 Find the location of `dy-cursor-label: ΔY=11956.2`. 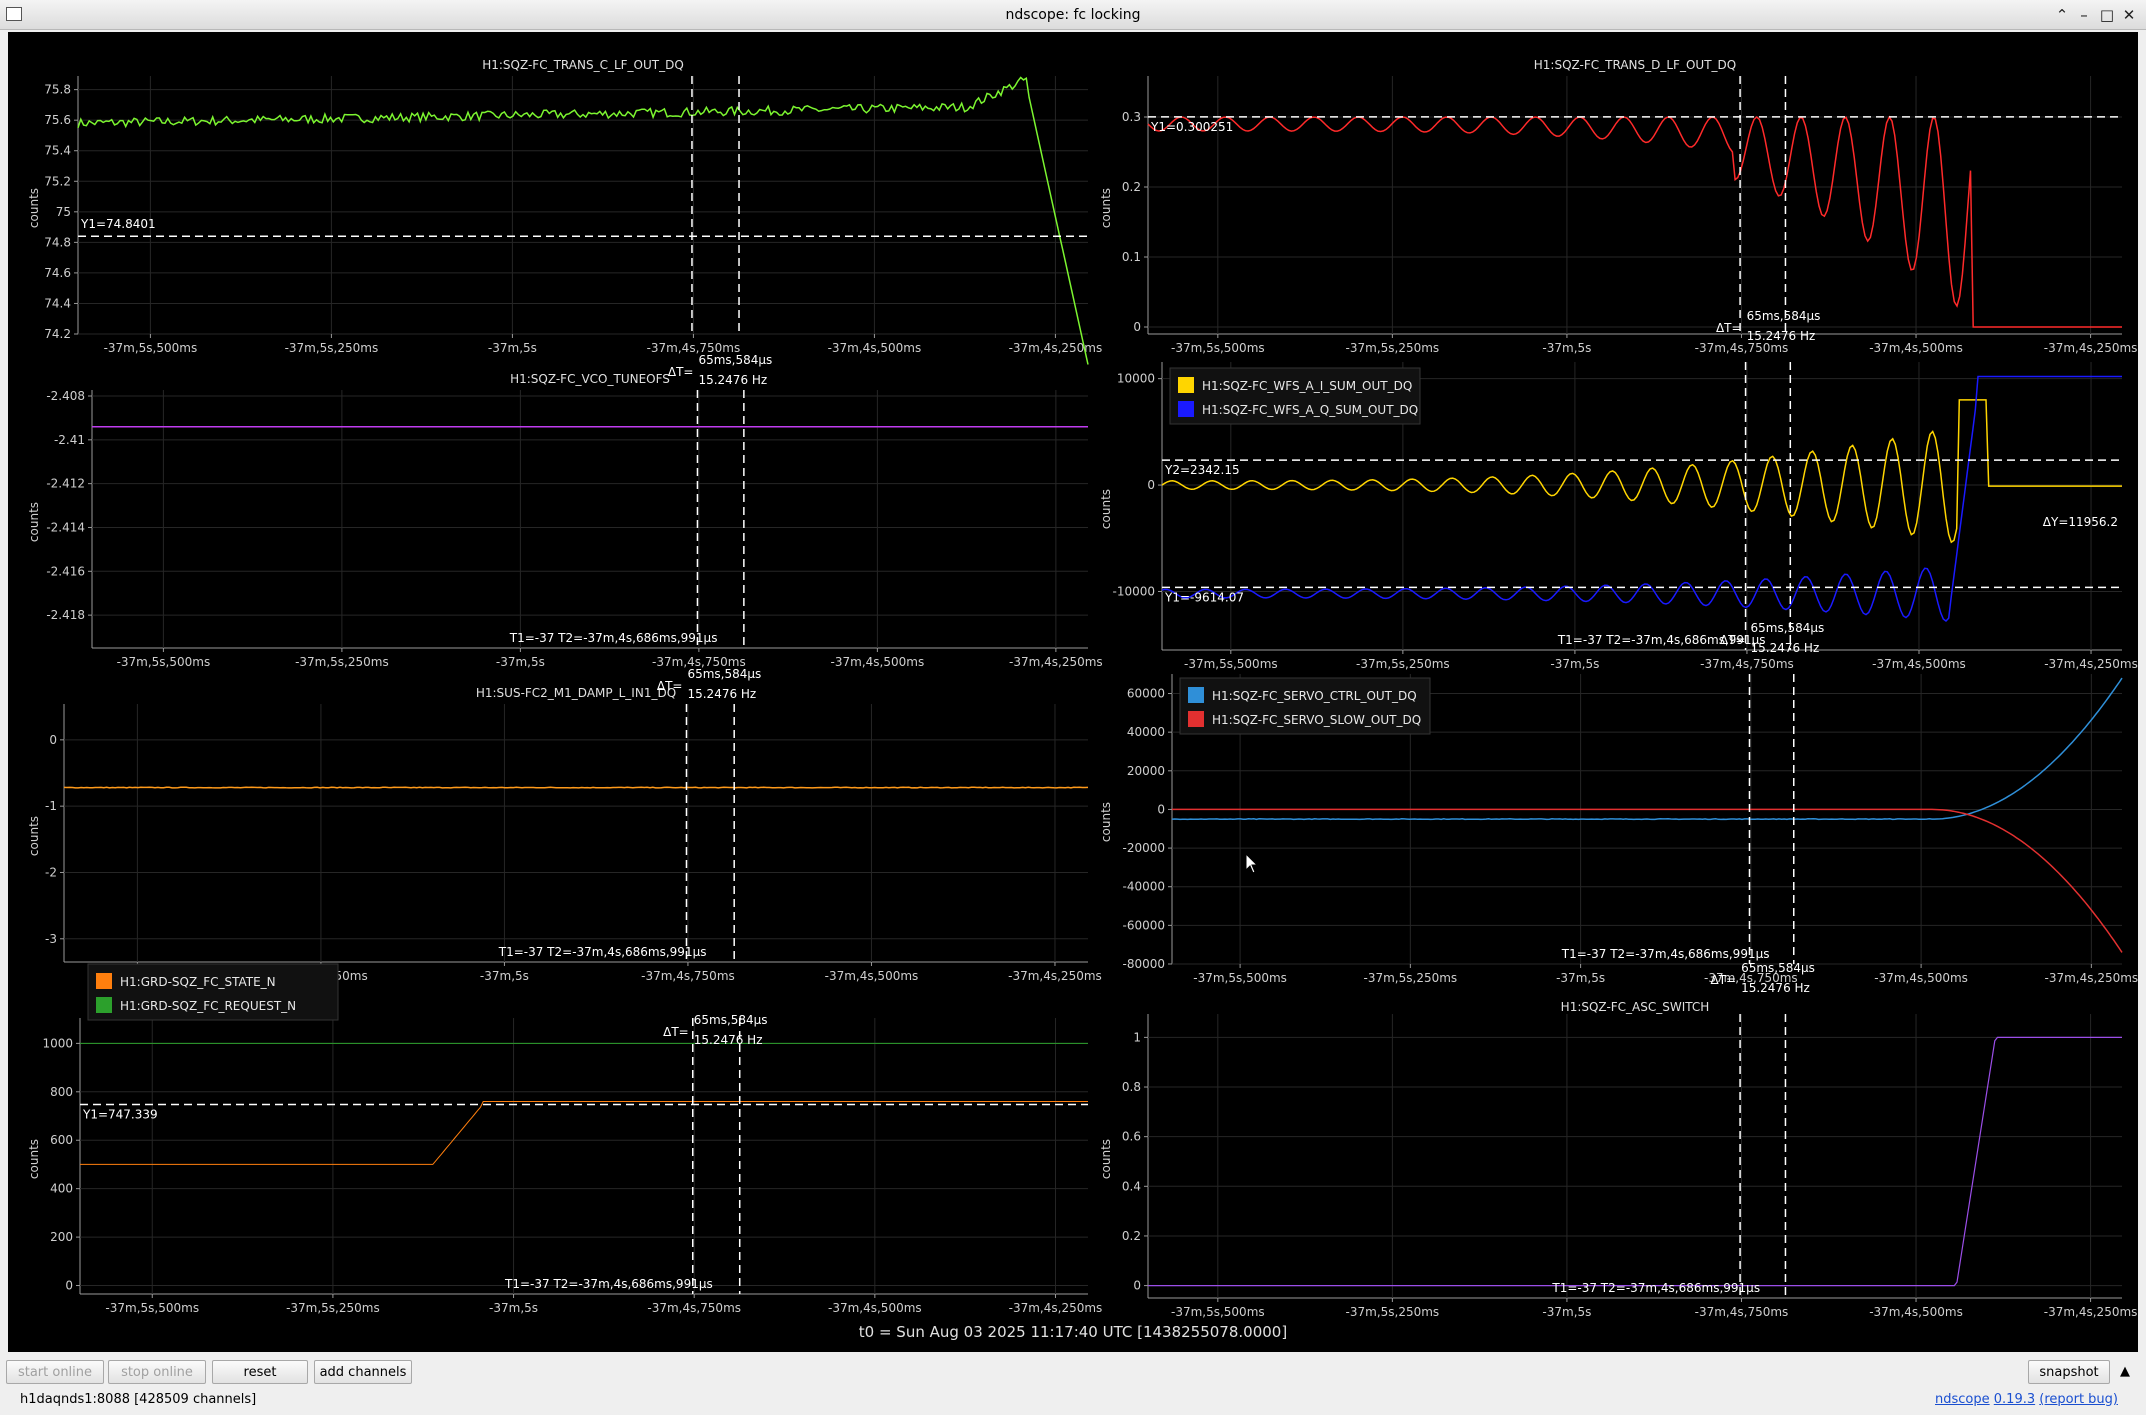

dy-cursor-label: ΔY=11956.2 is located at coordinates (2080, 522).